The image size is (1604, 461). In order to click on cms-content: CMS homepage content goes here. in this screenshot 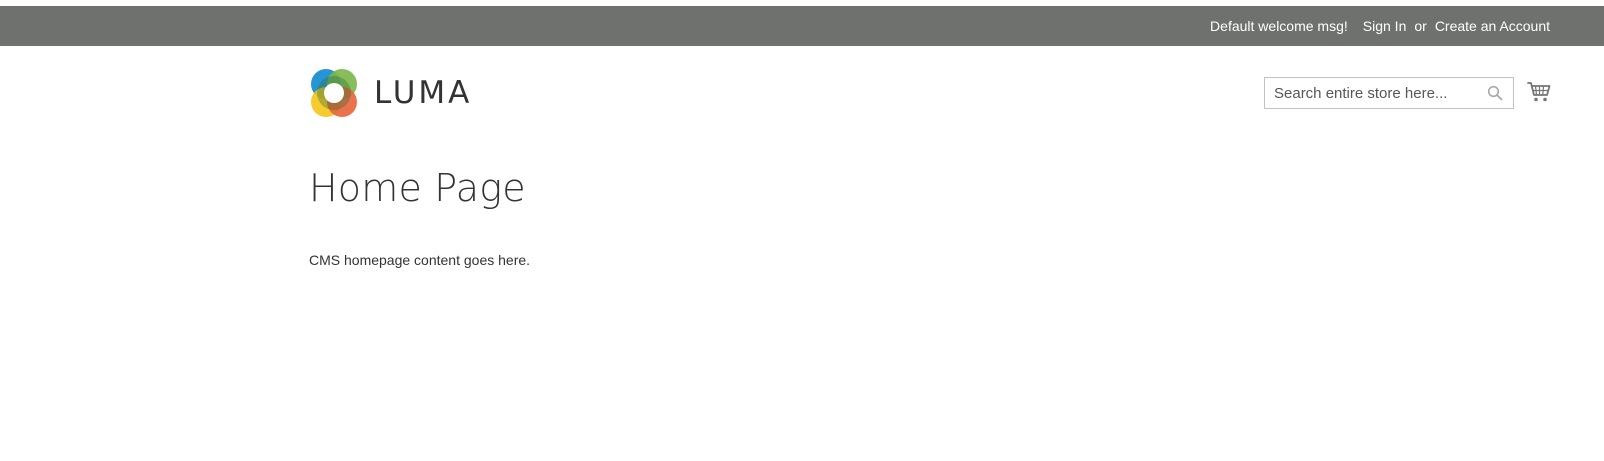, I will do `click(420, 259)`.